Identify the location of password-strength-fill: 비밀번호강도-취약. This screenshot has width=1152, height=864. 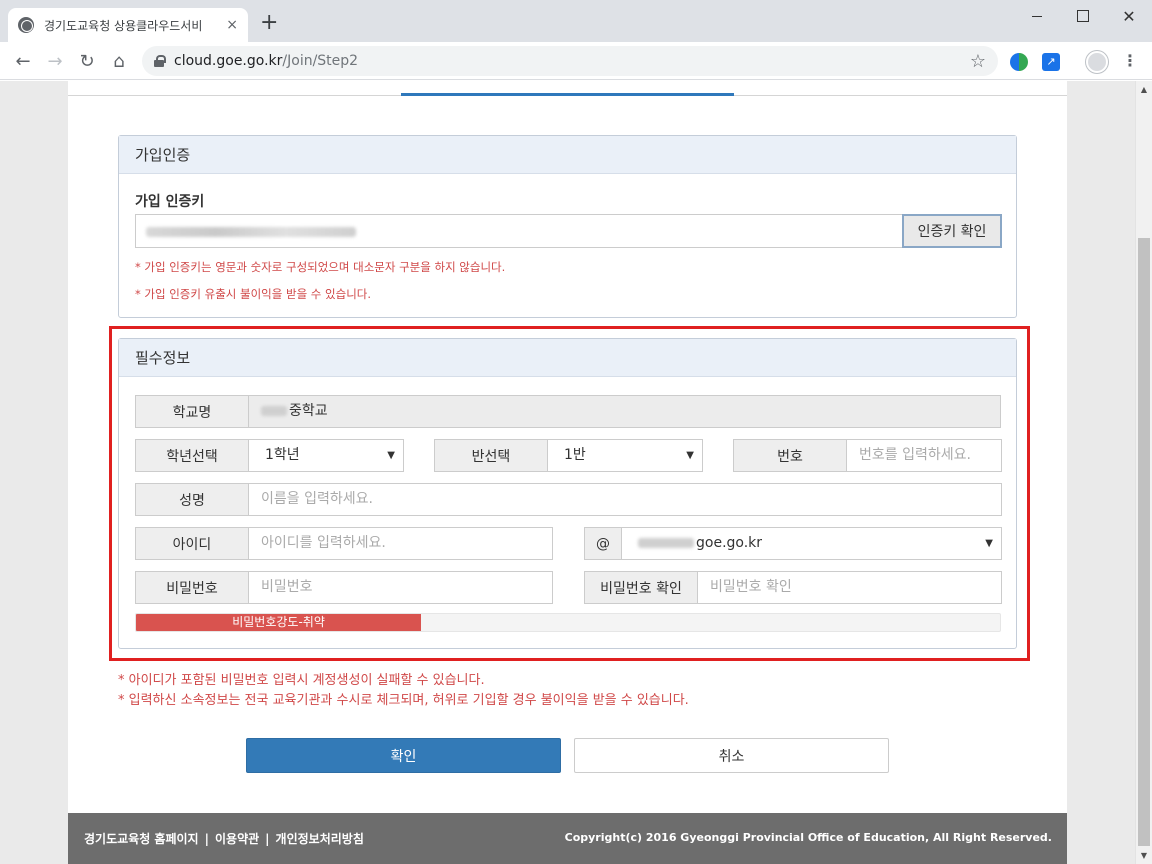
(279, 622).